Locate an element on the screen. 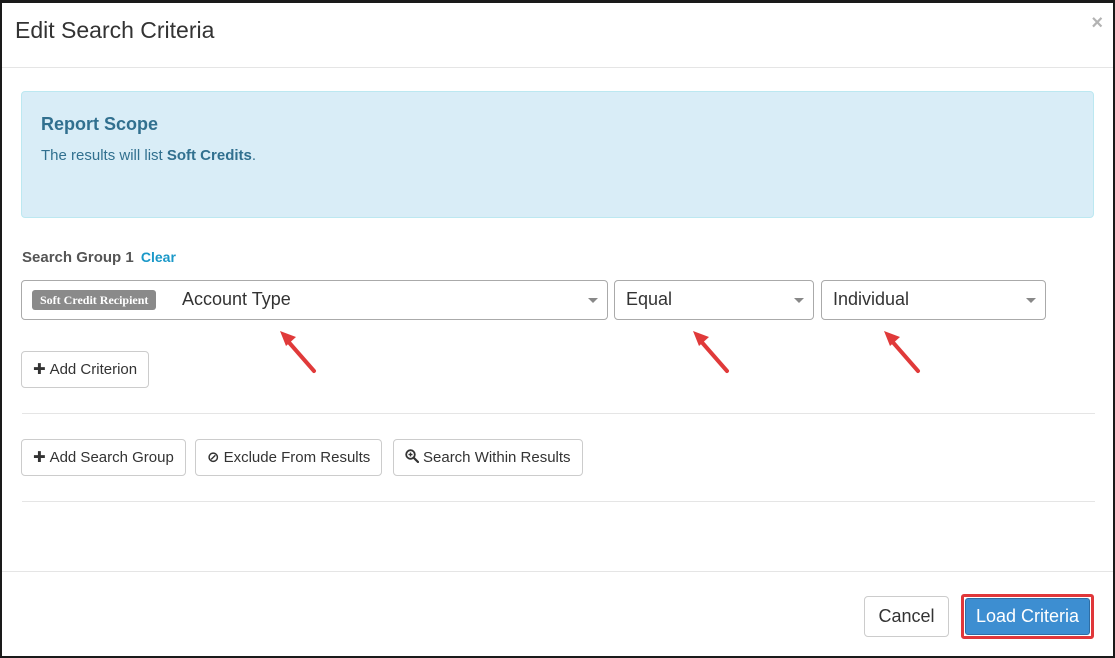  operator-select: Equal is located at coordinates (714, 300).